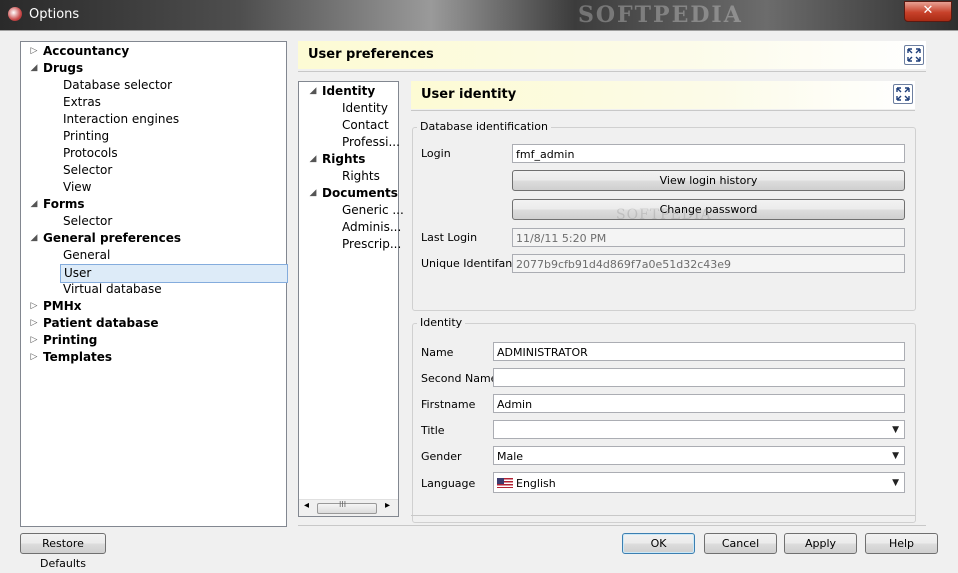  What do you see at coordinates (371, 54) in the screenshot?
I see `page-title: User preferences` at bounding box center [371, 54].